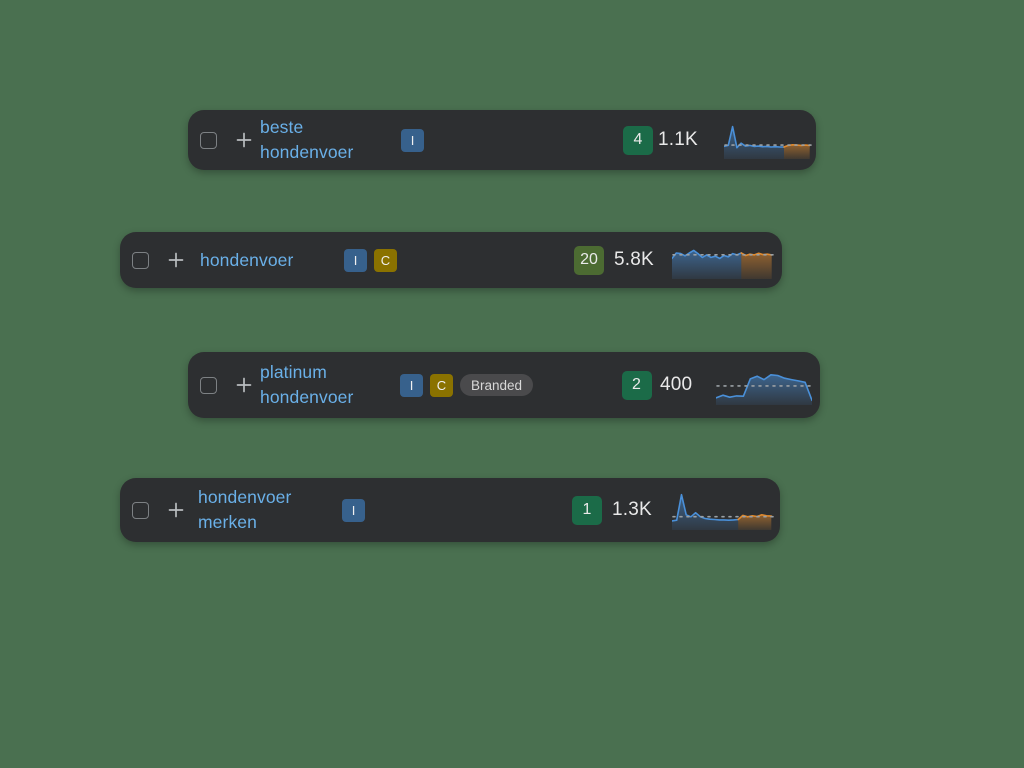 Image resolution: width=1024 pixels, height=768 pixels. I want to click on keyword-cell: hondenvoer, so click(272, 260).